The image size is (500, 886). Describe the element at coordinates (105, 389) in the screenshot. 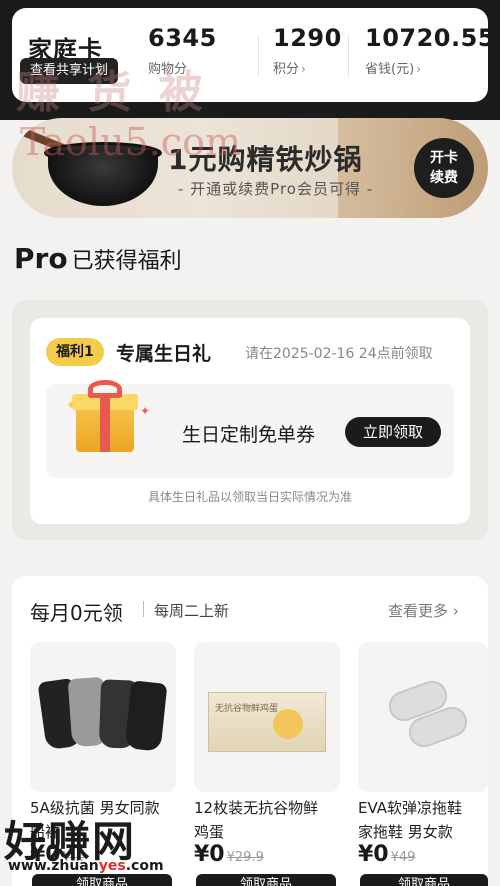

I see `gift-bow` at that location.